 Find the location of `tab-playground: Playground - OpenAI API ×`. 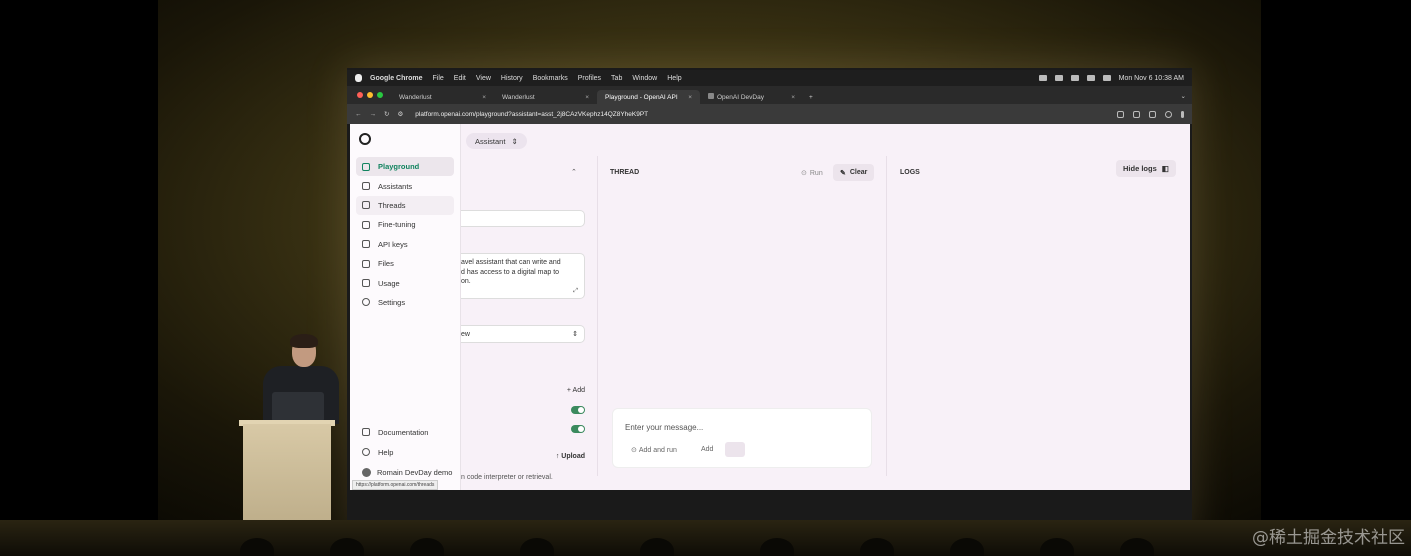

tab-playground: Playground - OpenAI API × is located at coordinates (648, 97).